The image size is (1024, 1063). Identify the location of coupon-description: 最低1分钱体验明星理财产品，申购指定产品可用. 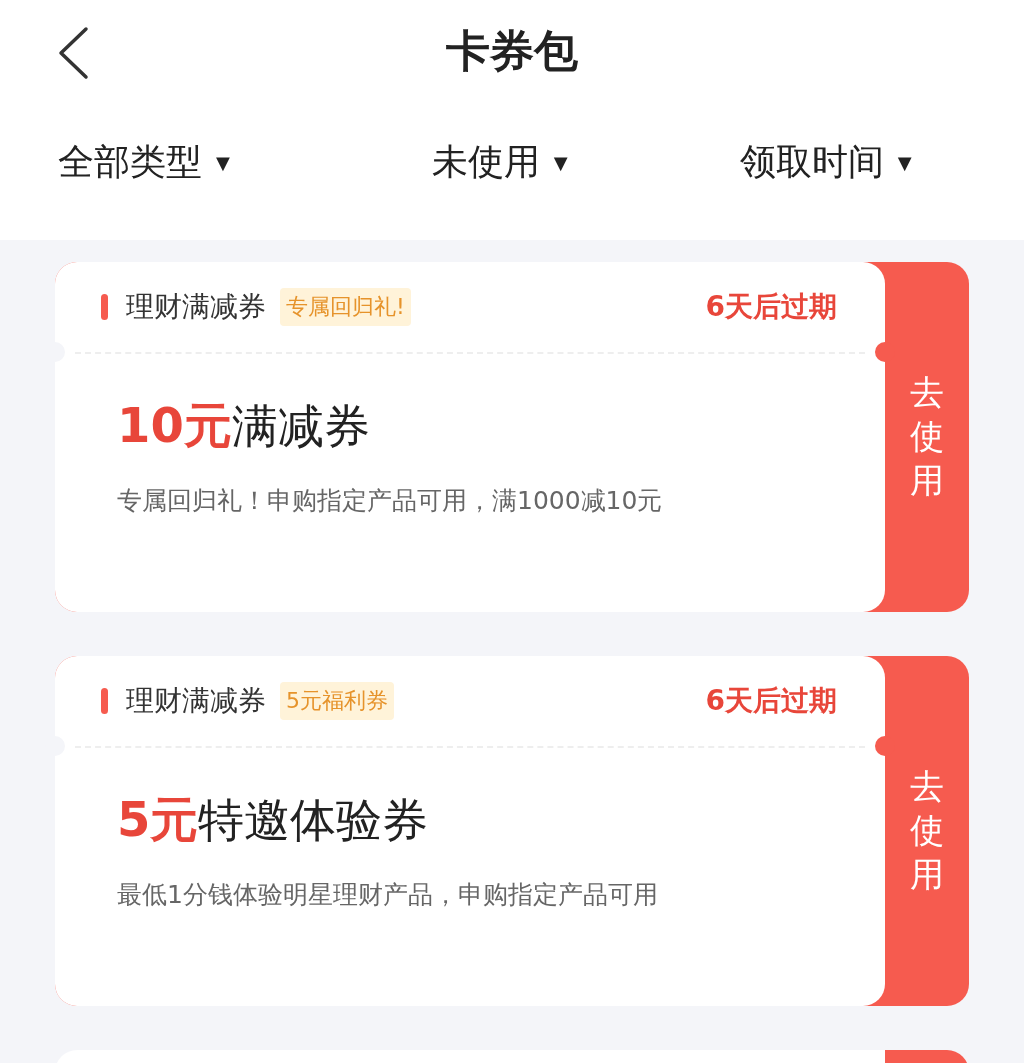
(388, 895).